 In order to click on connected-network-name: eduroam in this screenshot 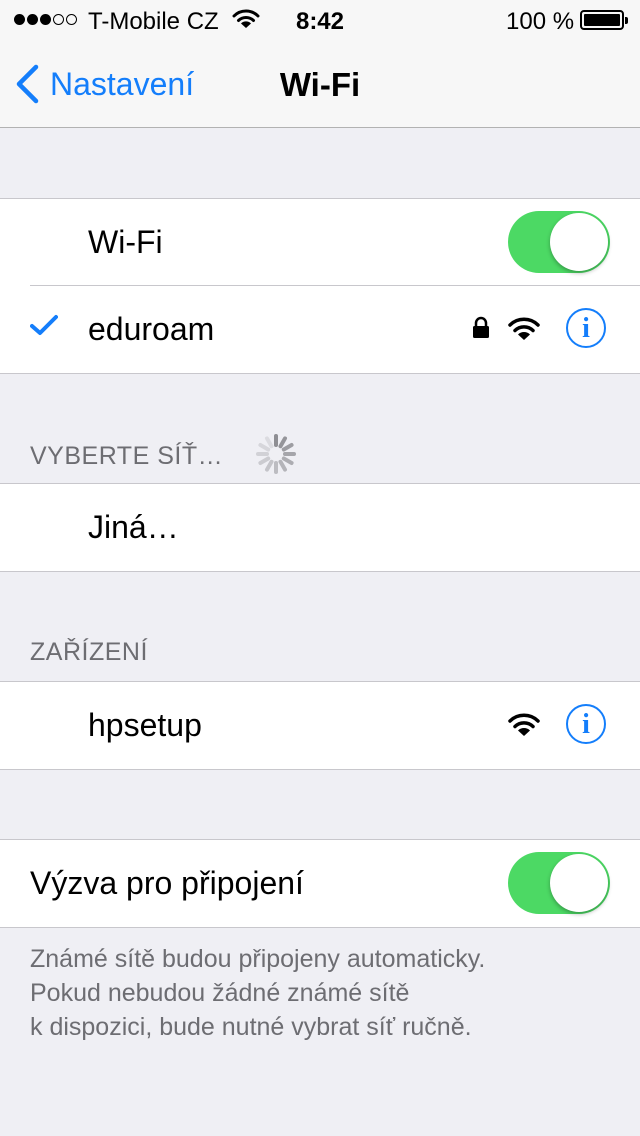, I will do `click(151, 329)`.